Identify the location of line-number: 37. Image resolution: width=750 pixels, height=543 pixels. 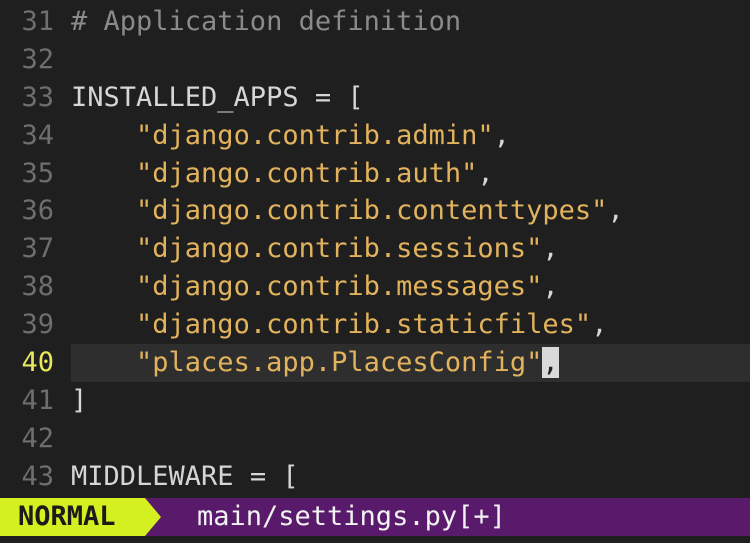
(37, 249).